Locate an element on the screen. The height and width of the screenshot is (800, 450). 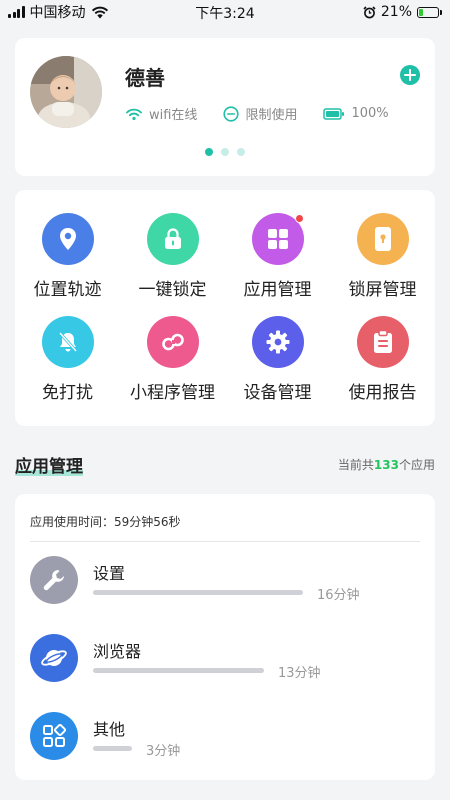
alarm-icon is located at coordinates (369, 11).